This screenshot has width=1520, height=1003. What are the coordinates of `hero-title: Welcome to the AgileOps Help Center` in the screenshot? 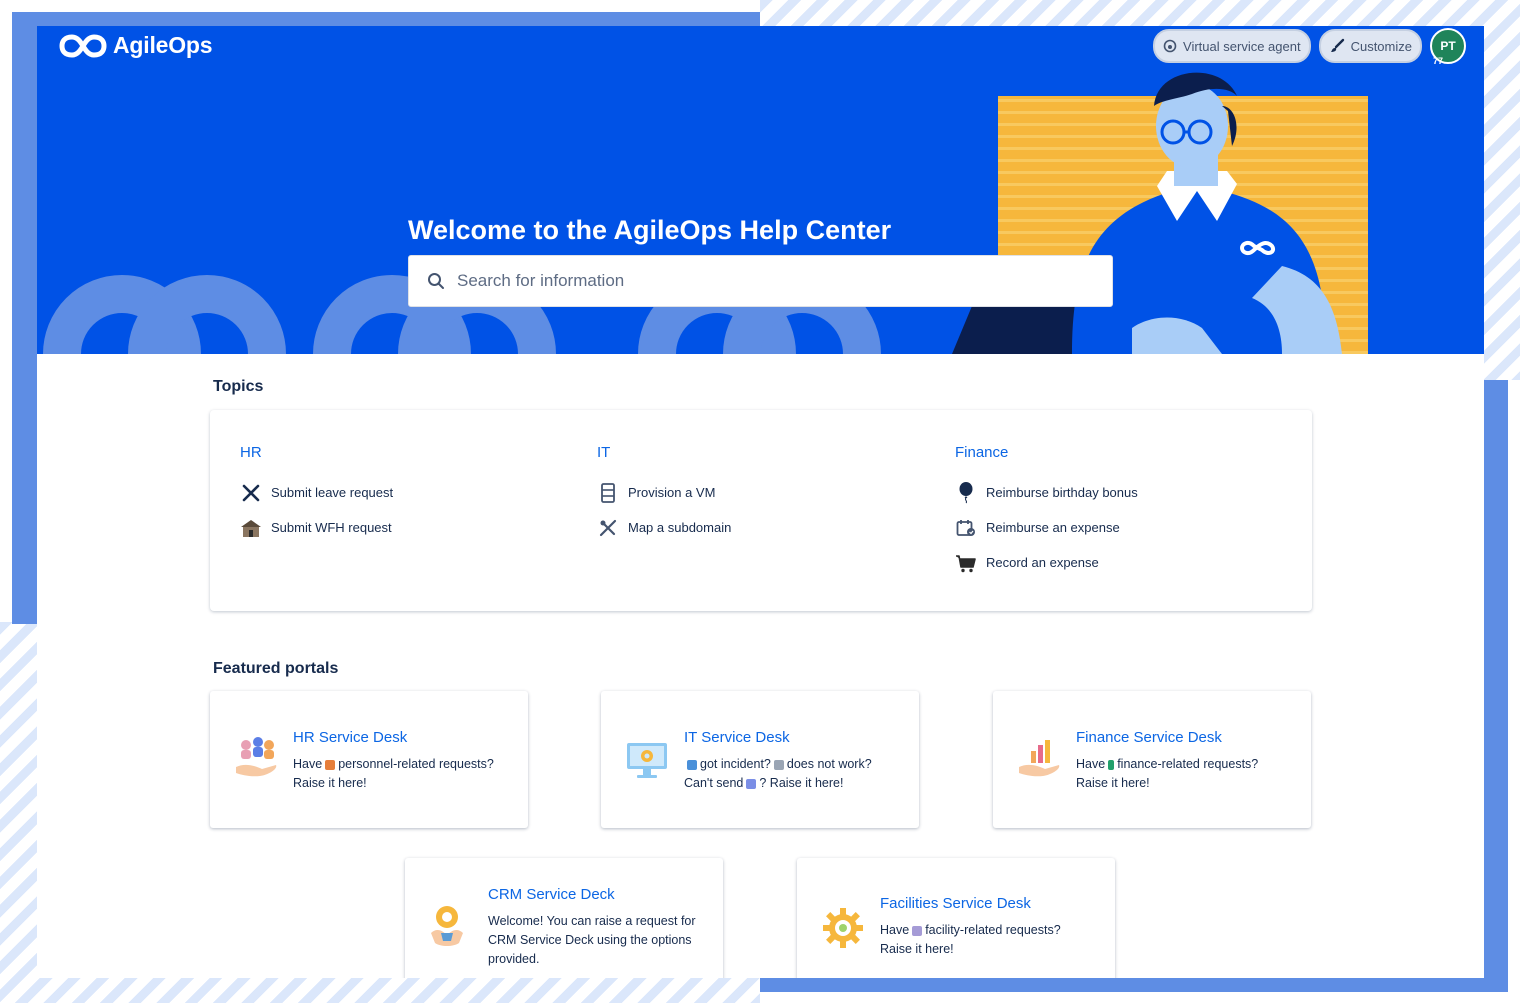 It's located at (650, 230).